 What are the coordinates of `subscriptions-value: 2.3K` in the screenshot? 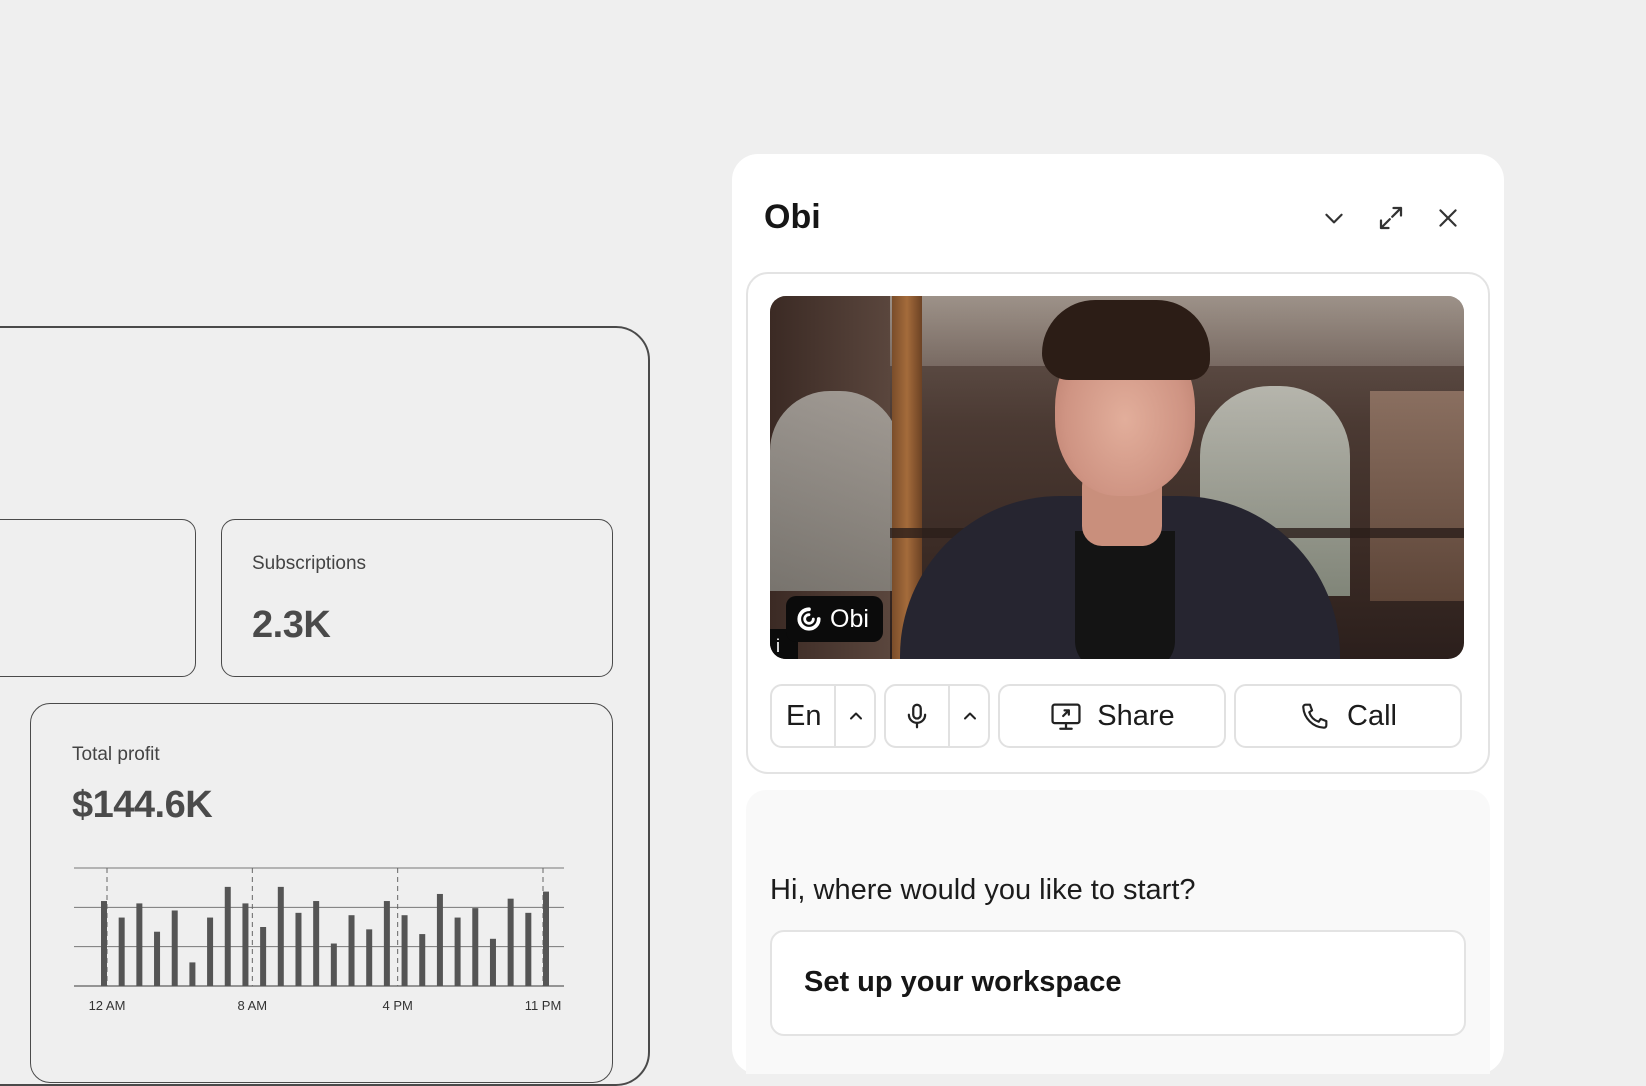 It's located at (291, 625).